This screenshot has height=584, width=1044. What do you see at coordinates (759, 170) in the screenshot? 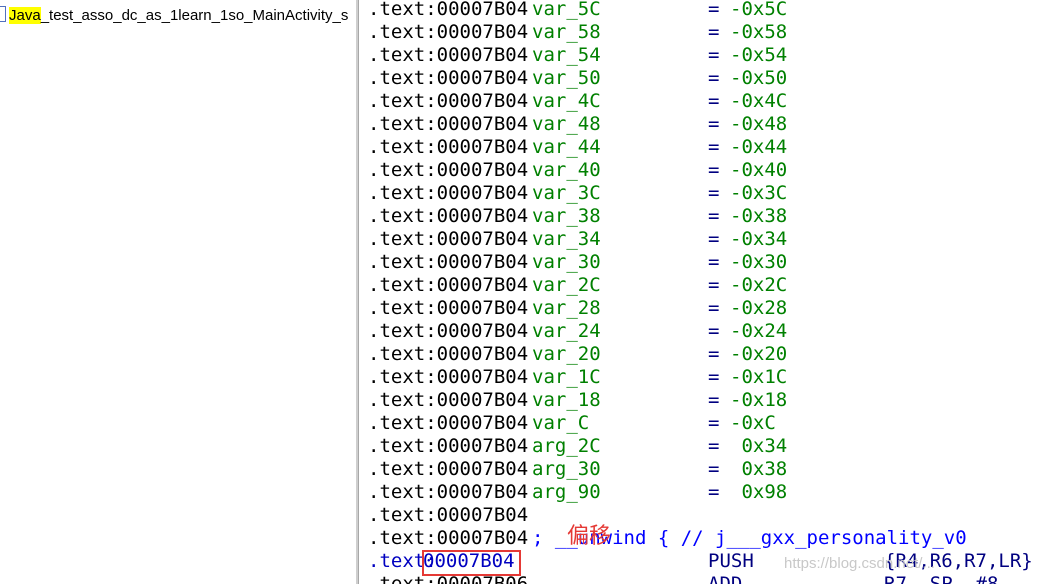
I see `stack-var-offset: -0x40` at bounding box center [759, 170].